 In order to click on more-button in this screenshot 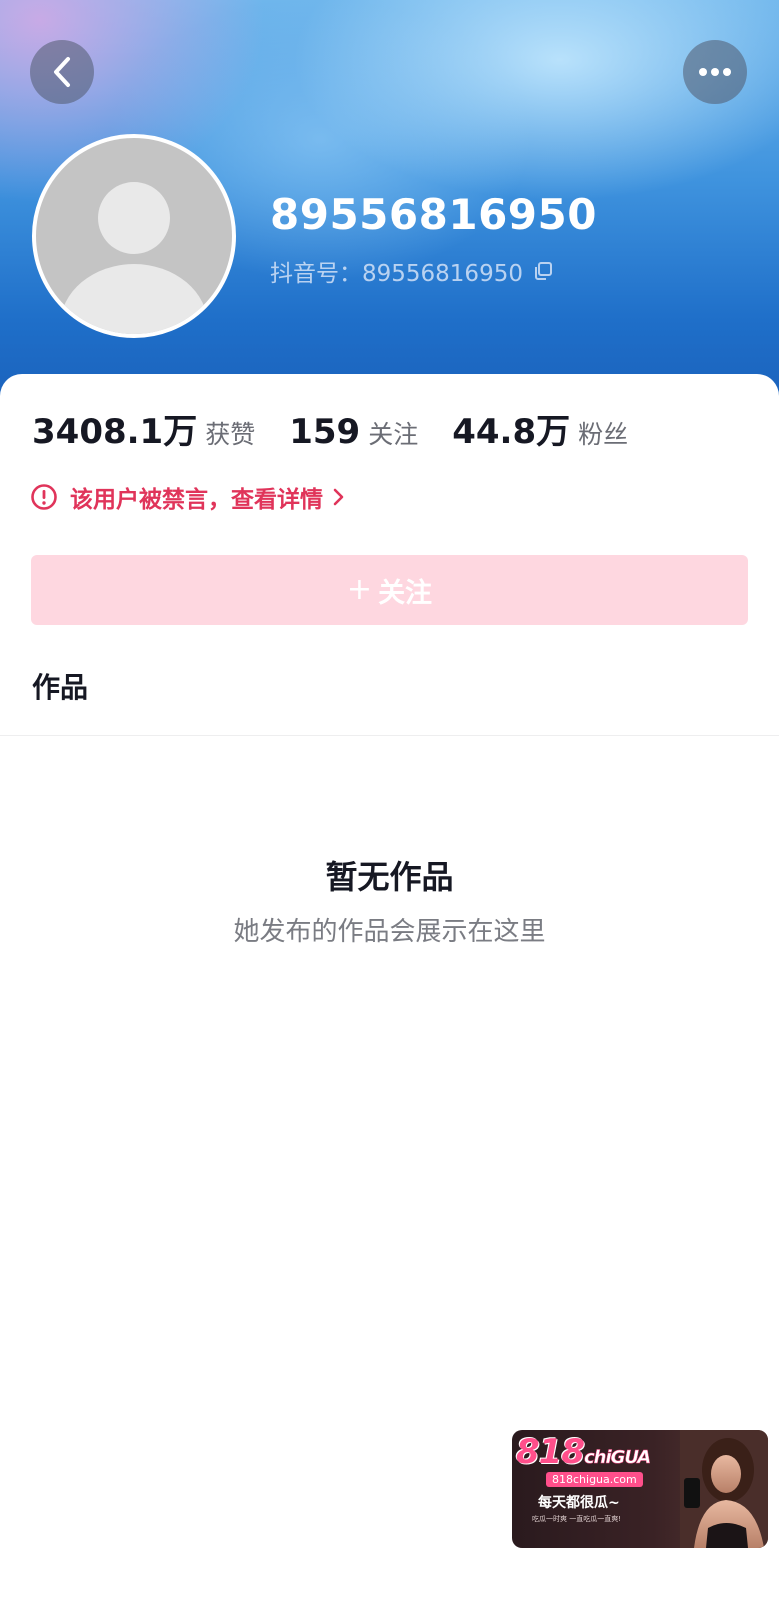, I will do `click(715, 72)`.